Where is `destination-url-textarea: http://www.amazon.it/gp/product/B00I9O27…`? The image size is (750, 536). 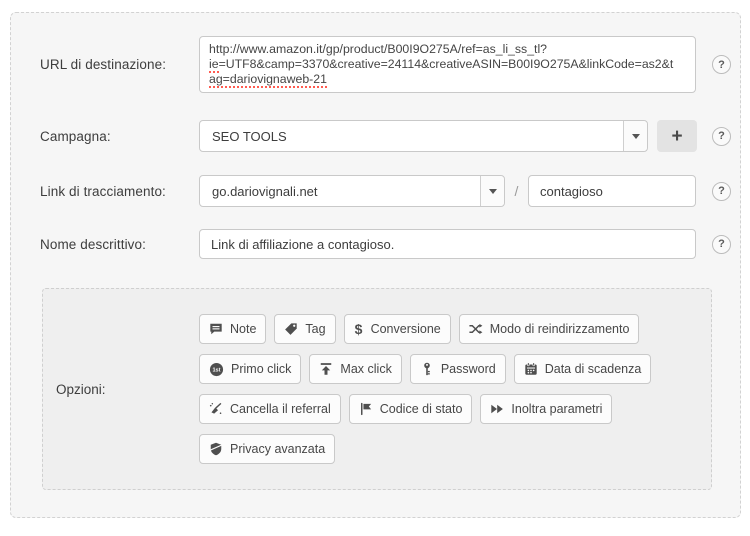
destination-url-textarea: http://www.amazon.it/gp/product/B00I9O27… is located at coordinates (447, 64).